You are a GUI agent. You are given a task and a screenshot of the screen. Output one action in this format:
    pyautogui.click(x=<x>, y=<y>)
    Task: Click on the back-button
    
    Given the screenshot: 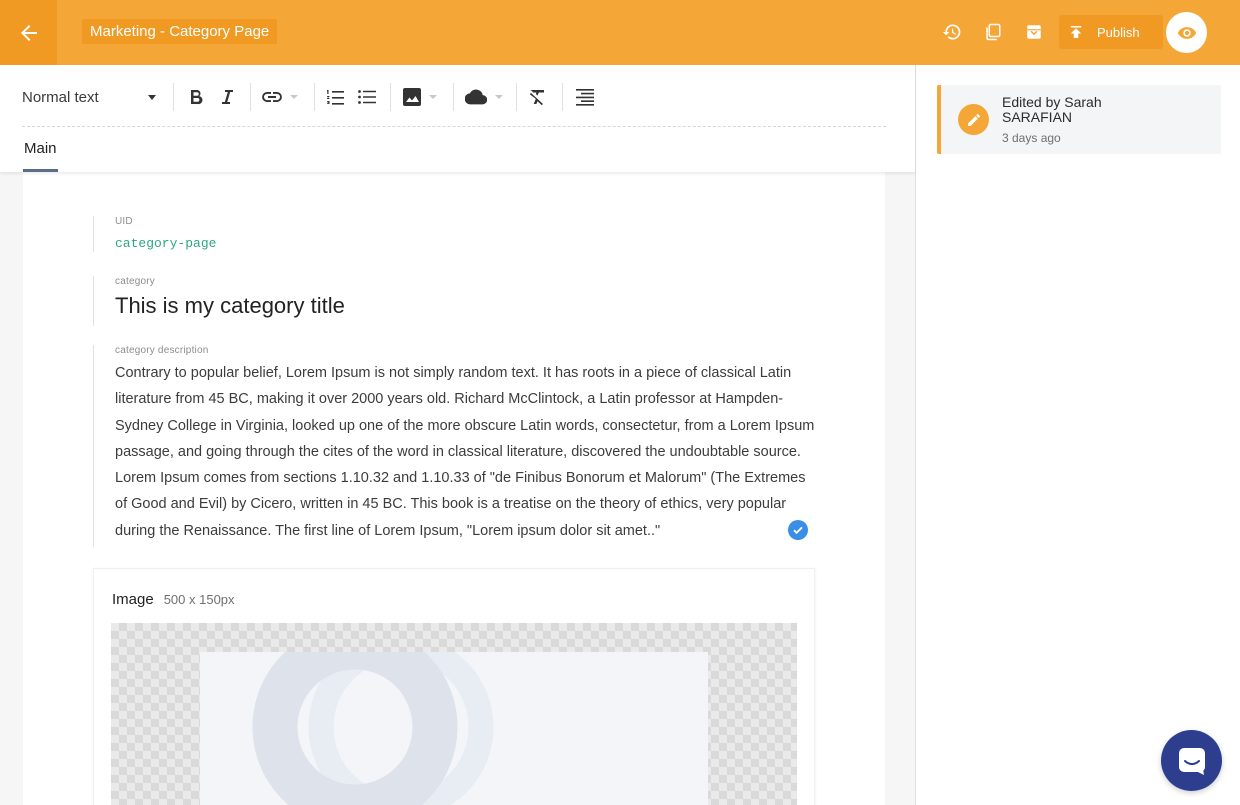 What is the action you would take?
    pyautogui.click(x=28, y=32)
    